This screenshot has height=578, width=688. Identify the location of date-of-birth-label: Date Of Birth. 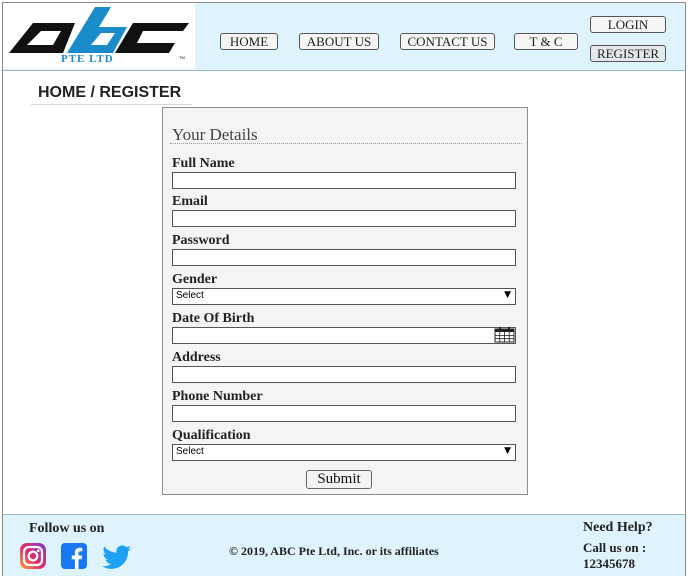
(213, 318).